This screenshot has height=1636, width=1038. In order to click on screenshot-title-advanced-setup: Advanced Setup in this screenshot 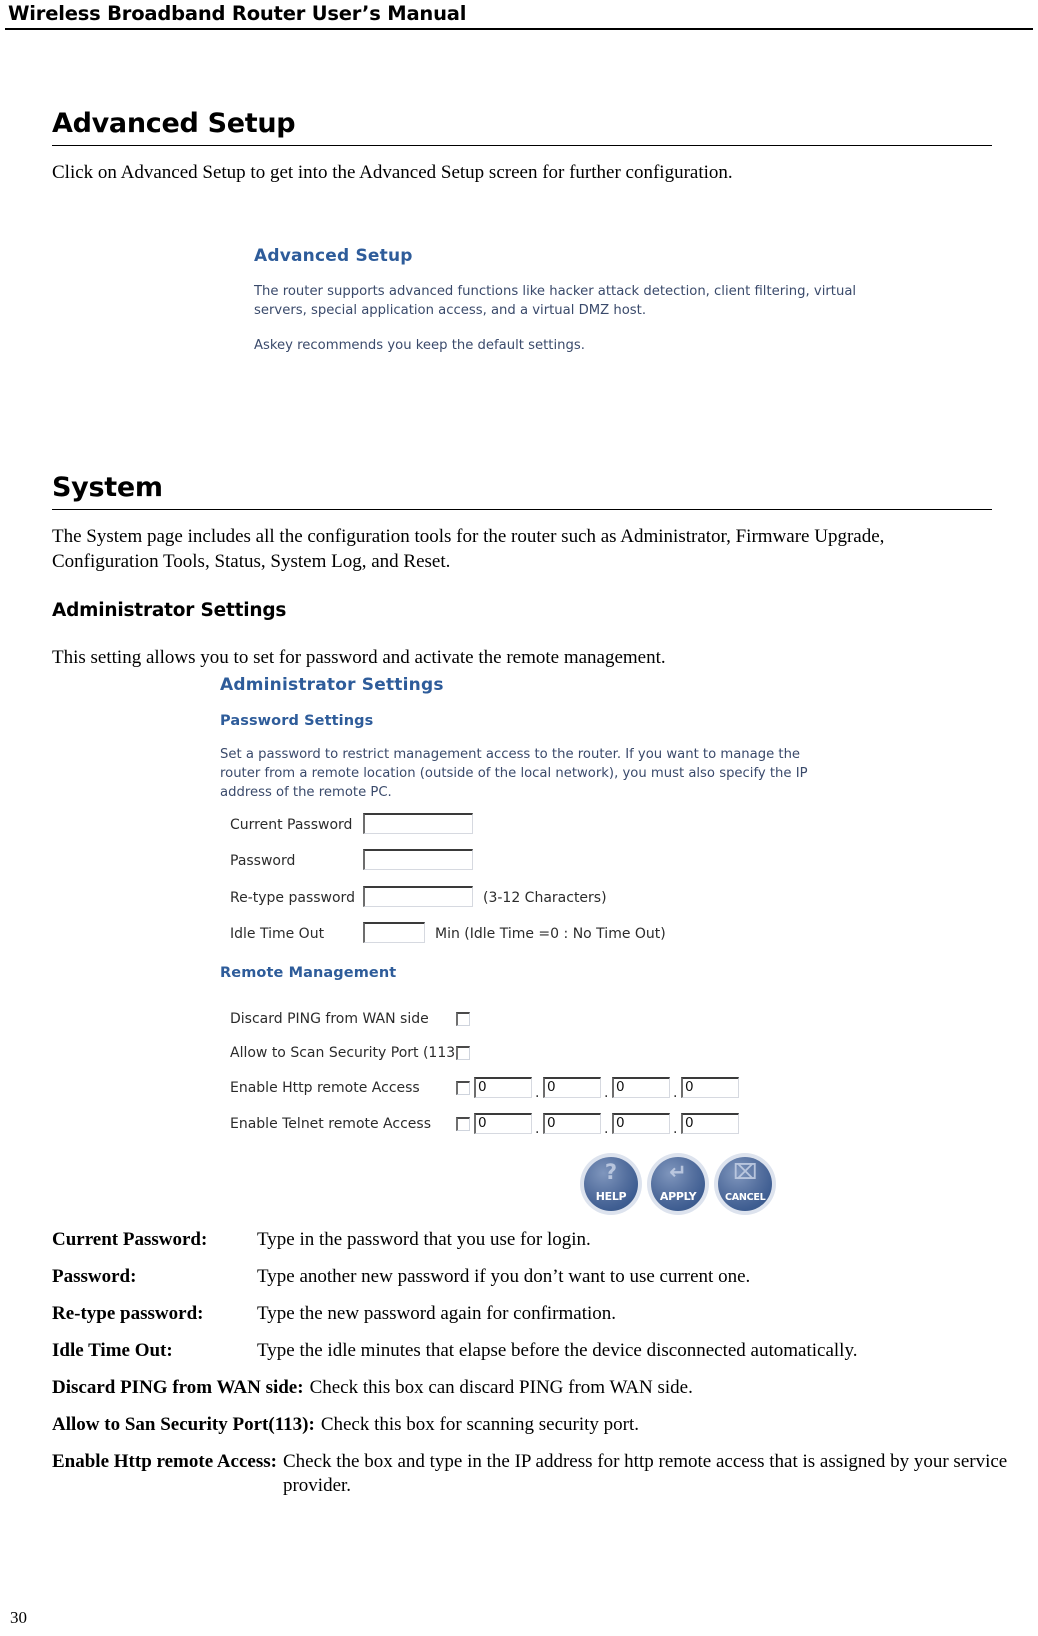, I will do `click(333, 256)`.